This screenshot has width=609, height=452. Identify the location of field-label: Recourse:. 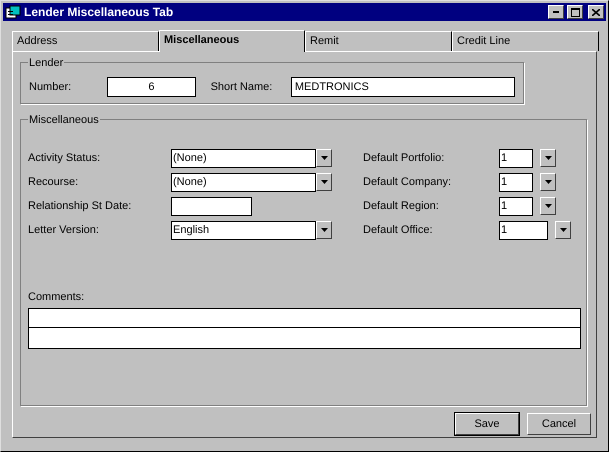
(54, 182).